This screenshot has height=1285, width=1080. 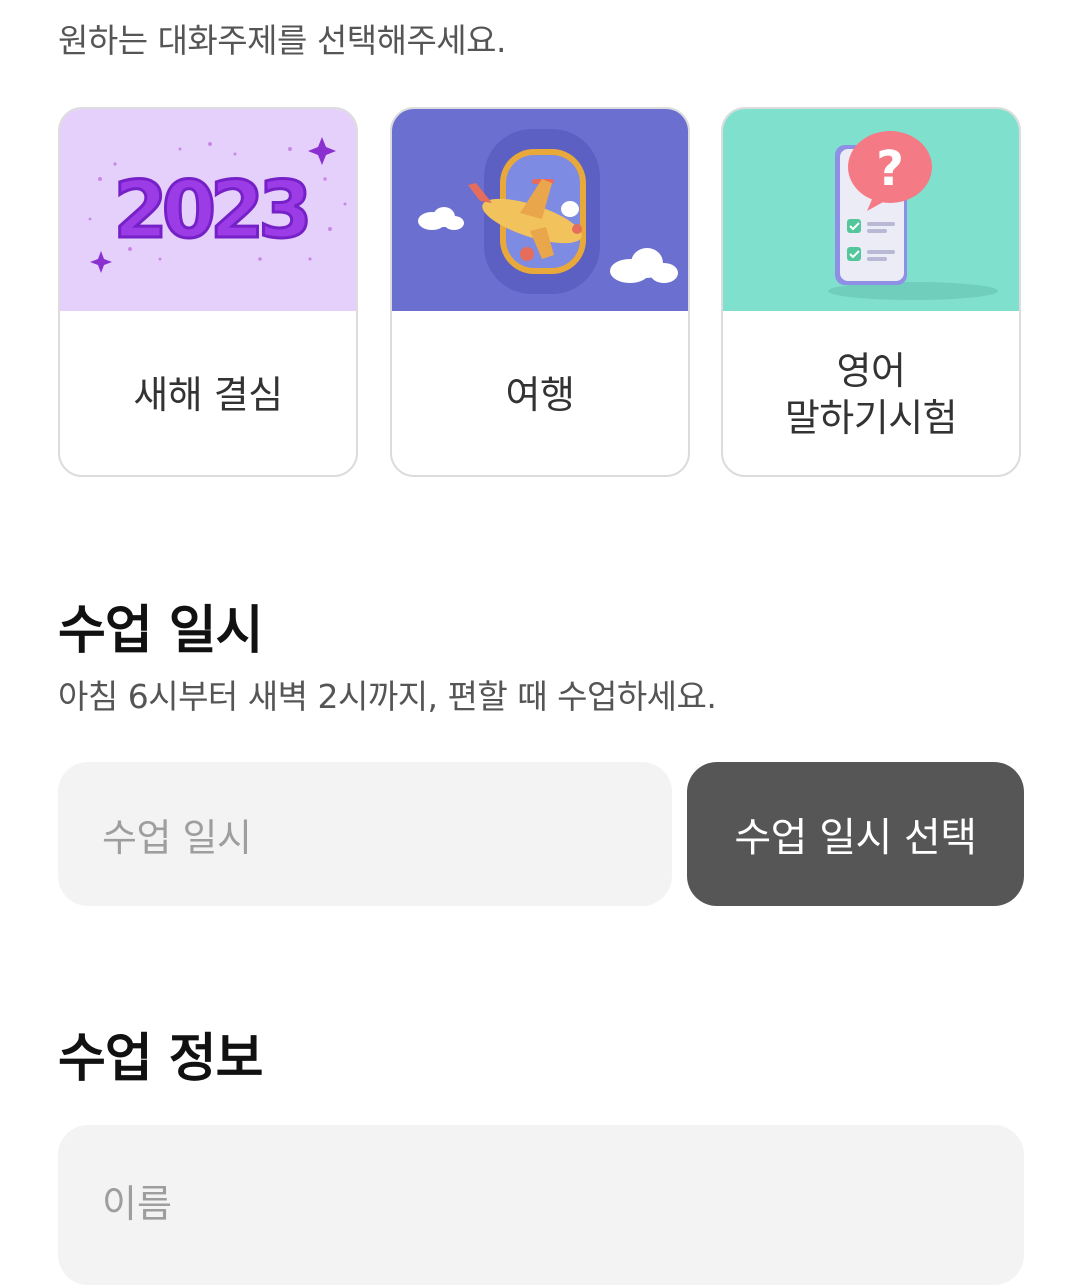 I want to click on schedule-date-field: 수업 일시, so click(x=365, y=834).